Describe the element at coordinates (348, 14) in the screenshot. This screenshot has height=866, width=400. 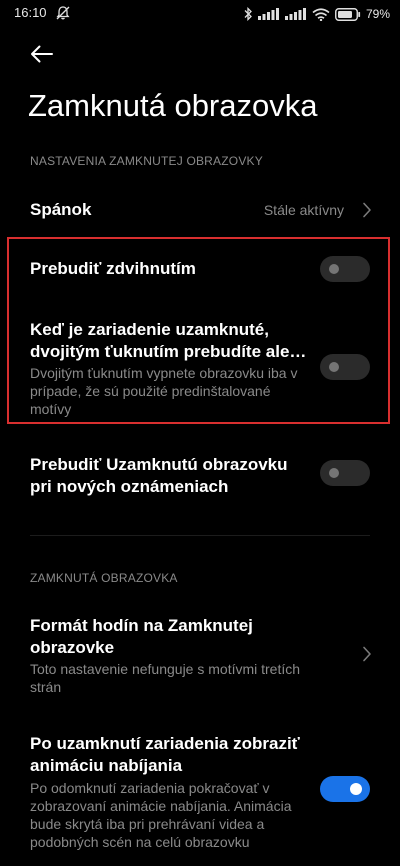
I see `battery-icon` at that location.